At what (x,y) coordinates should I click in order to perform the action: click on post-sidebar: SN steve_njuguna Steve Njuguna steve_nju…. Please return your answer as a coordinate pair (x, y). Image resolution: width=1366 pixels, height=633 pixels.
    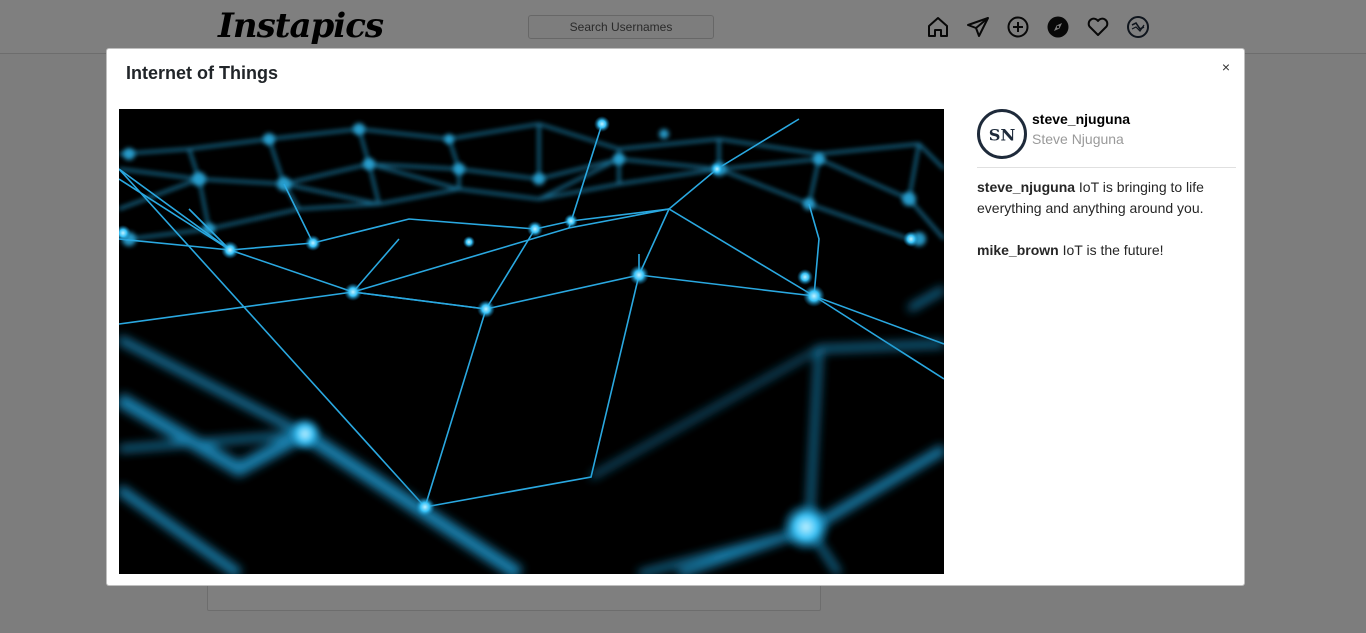
    Looking at the image, I should click on (1106, 194).